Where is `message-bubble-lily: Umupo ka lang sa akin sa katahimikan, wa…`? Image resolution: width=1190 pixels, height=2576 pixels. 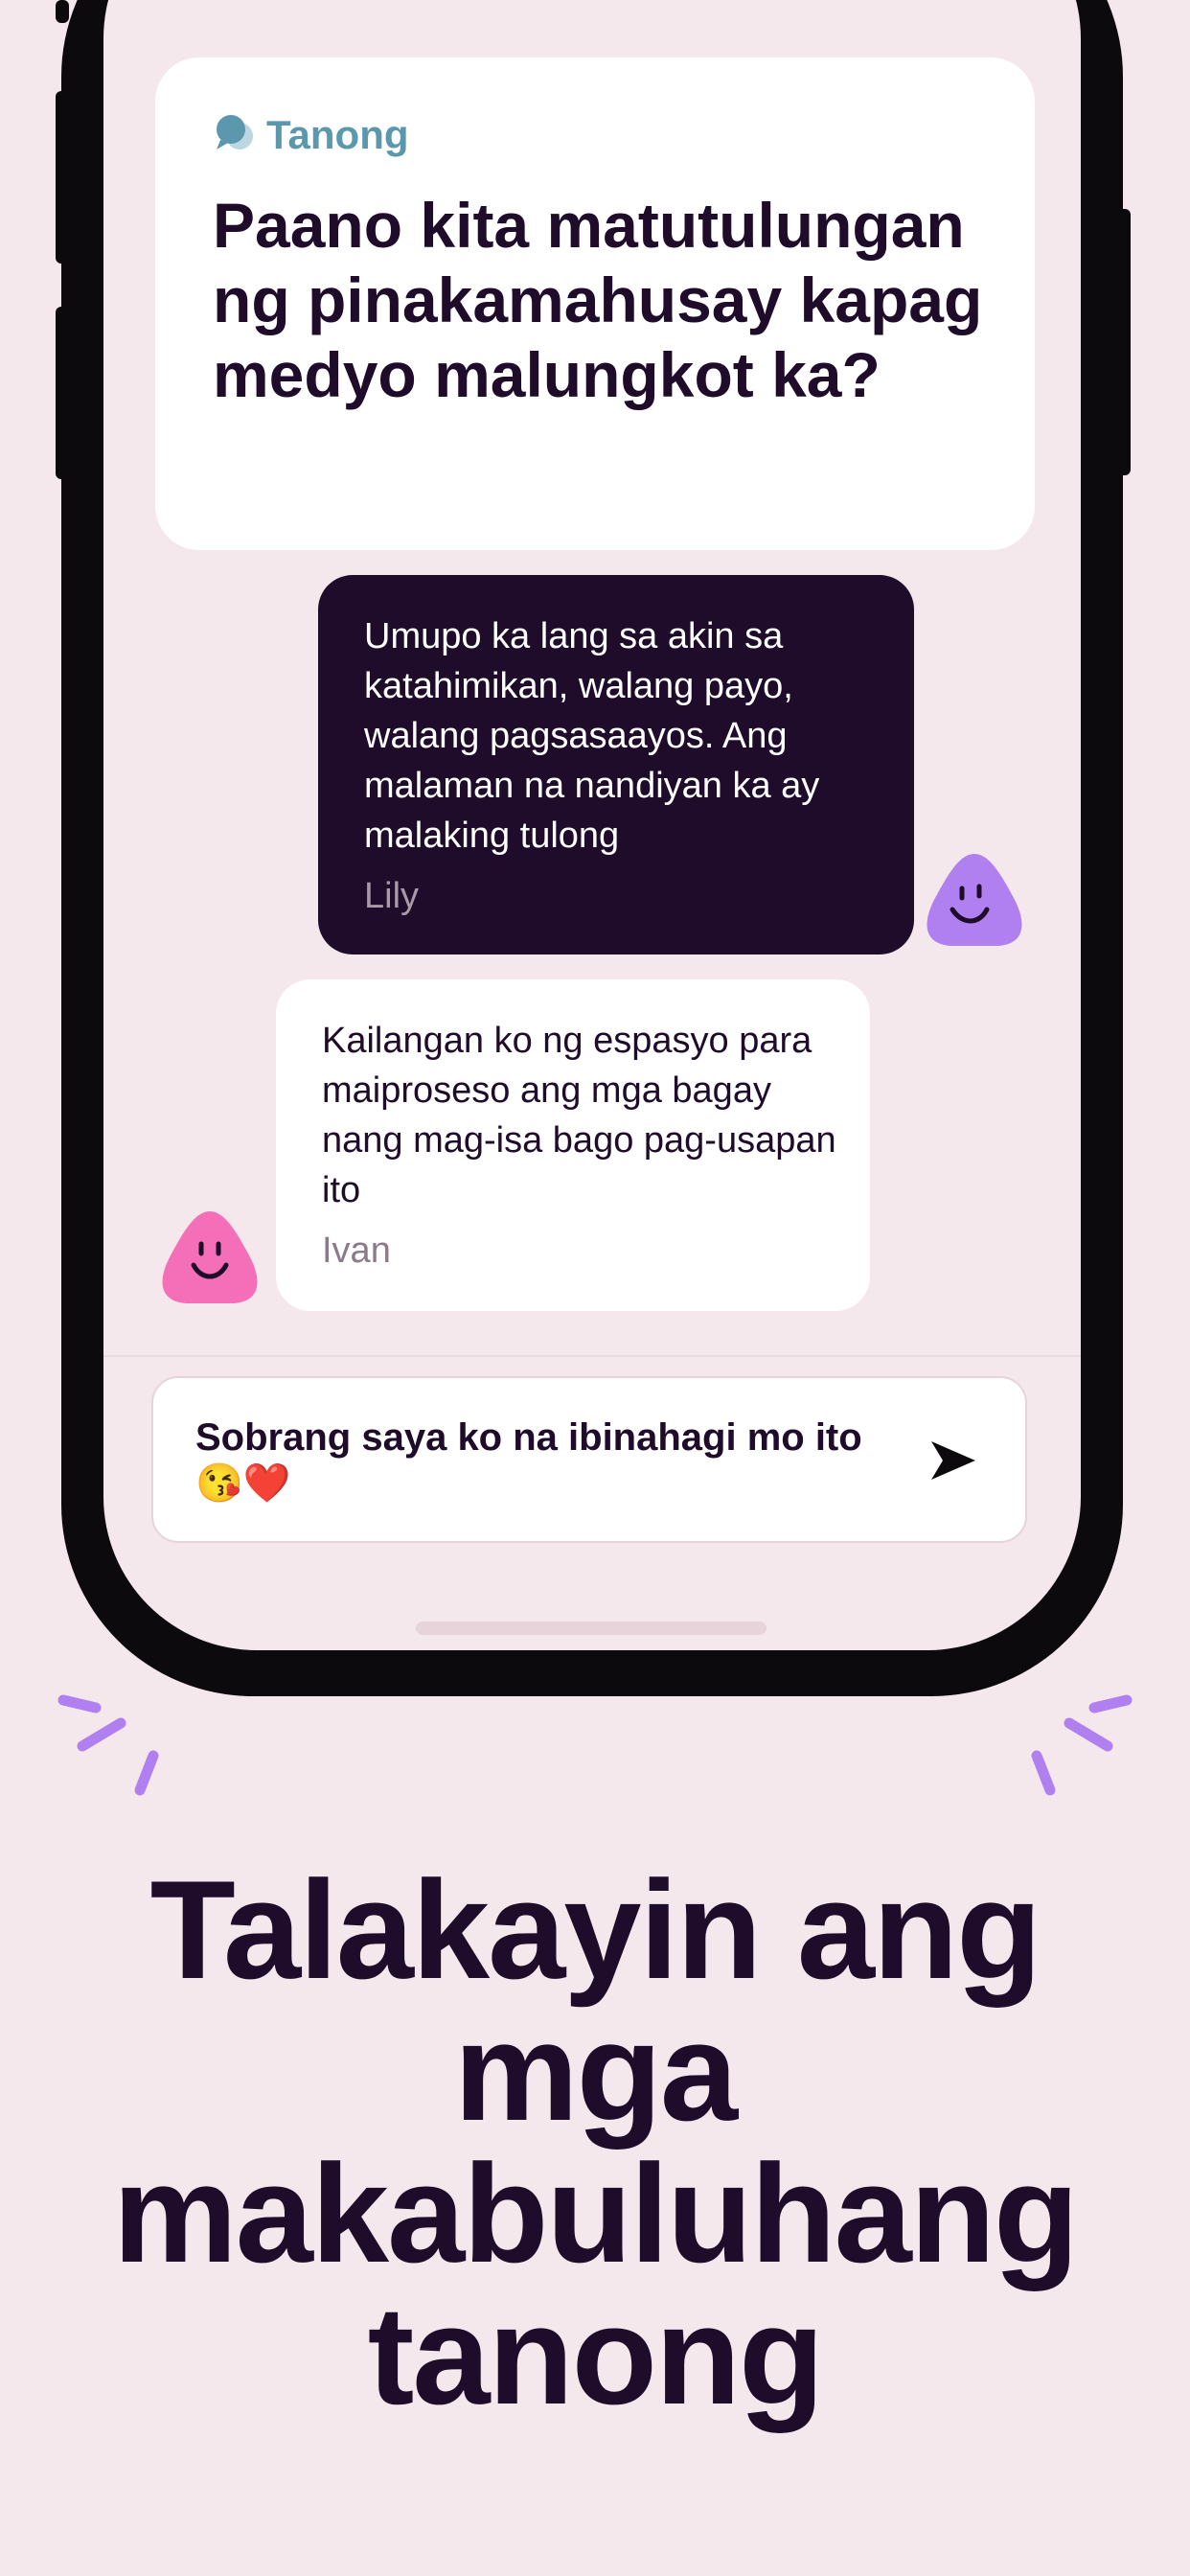
message-bubble-lily: Umupo ka lang sa akin sa katahimikan, wa… is located at coordinates (616, 764).